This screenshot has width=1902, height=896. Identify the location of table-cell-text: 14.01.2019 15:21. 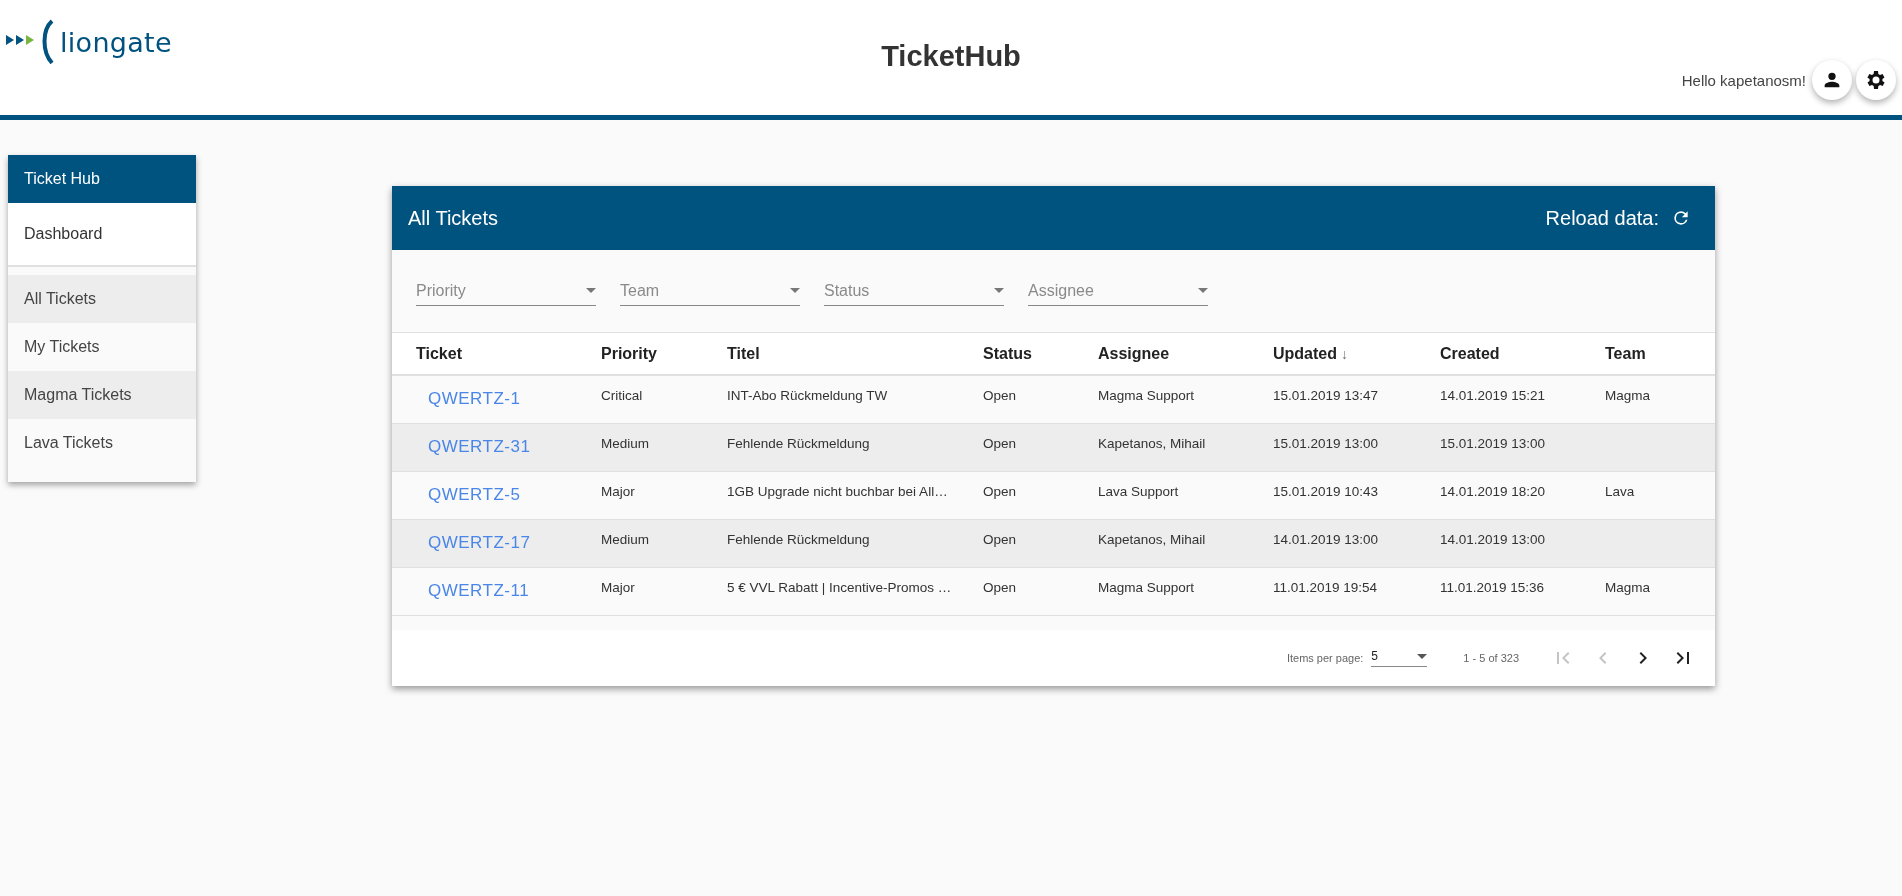
(1493, 395).